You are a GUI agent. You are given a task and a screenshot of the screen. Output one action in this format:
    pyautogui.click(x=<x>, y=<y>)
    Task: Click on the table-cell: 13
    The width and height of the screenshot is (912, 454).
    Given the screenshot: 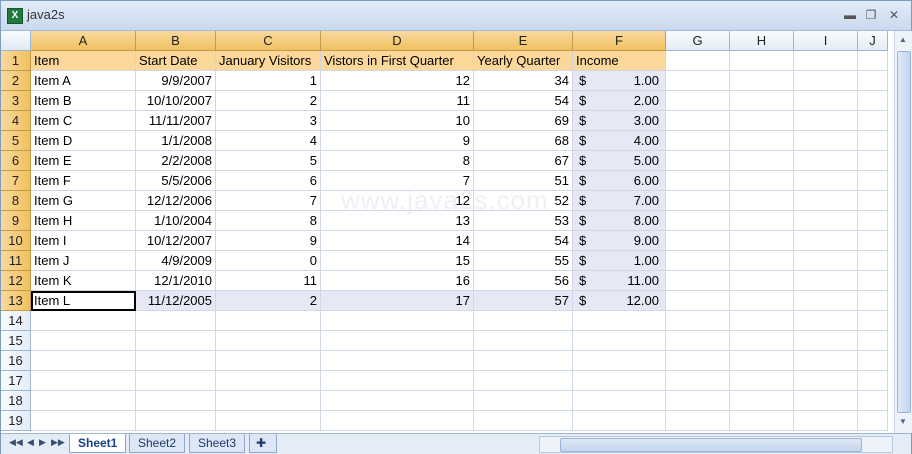 What is the action you would take?
    pyautogui.click(x=397, y=221)
    